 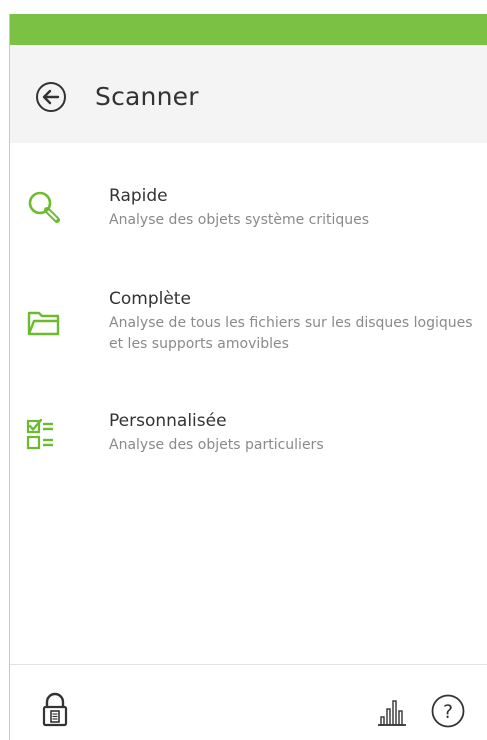 I want to click on help-button: ?, so click(x=448, y=711).